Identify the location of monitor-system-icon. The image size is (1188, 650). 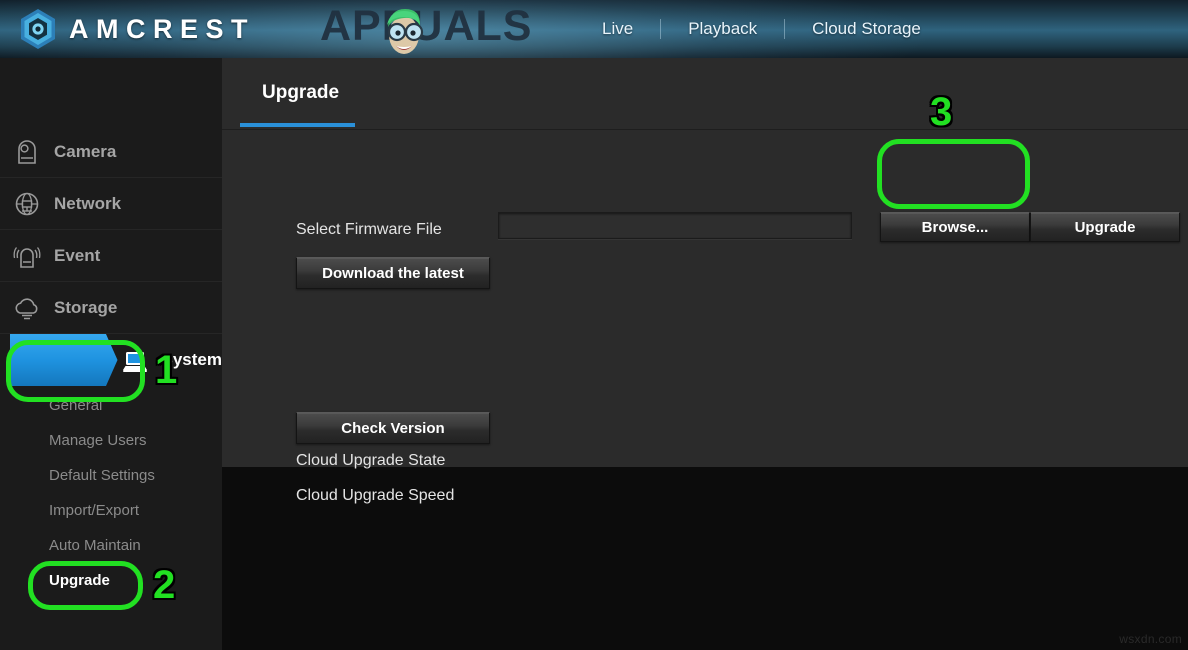
(134, 362).